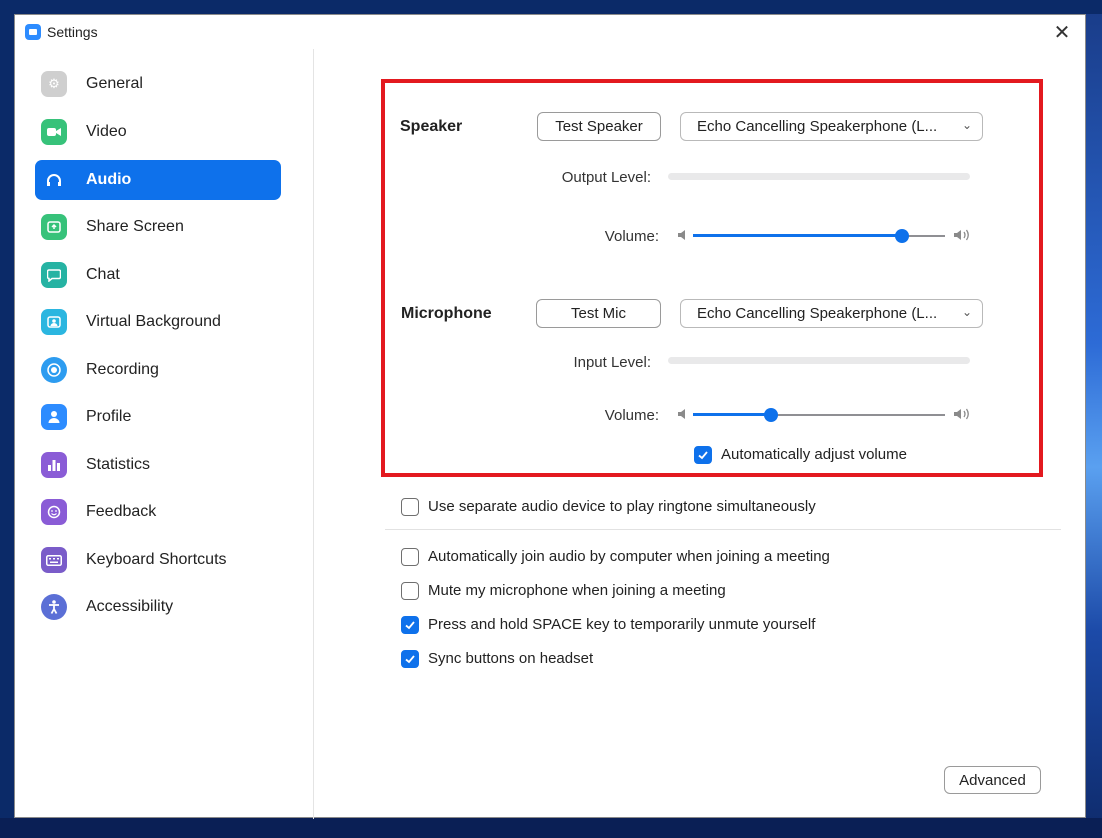 This screenshot has height=838, width=1102. What do you see at coordinates (723, 529) in the screenshot?
I see `options-divider` at bounding box center [723, 529].